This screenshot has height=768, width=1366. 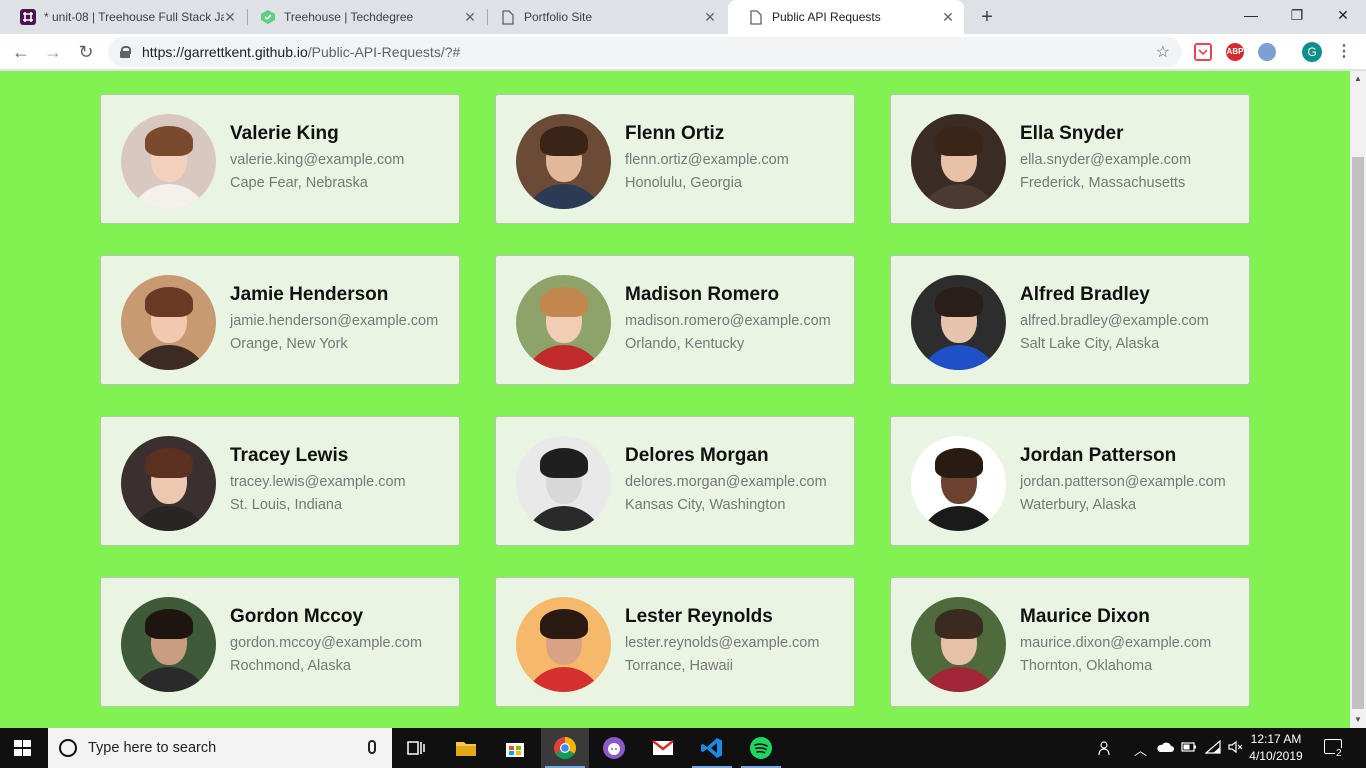 I want to click on employee-location: Orange, New York, so click(x=289, y=344).